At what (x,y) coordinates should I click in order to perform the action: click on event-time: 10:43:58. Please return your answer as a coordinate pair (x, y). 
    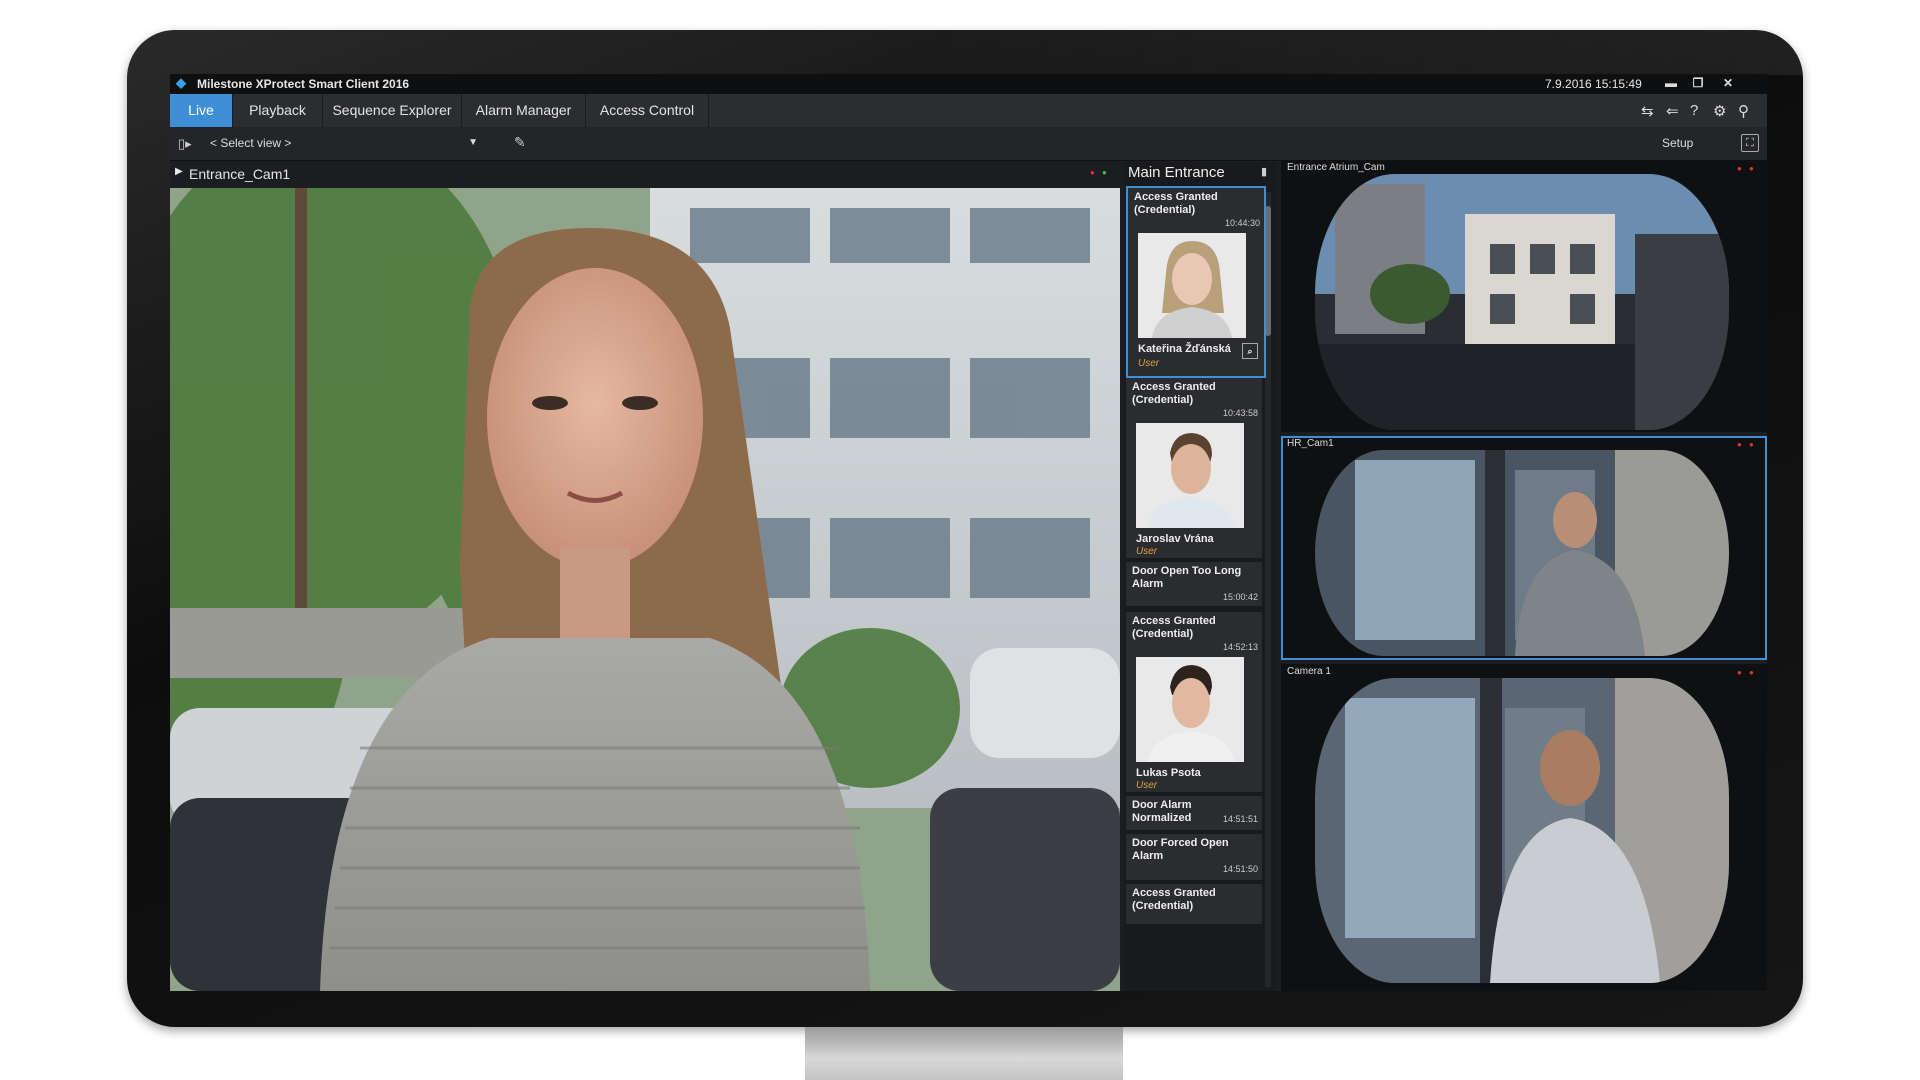
    Looking at the image, I should click on (1240, 413).